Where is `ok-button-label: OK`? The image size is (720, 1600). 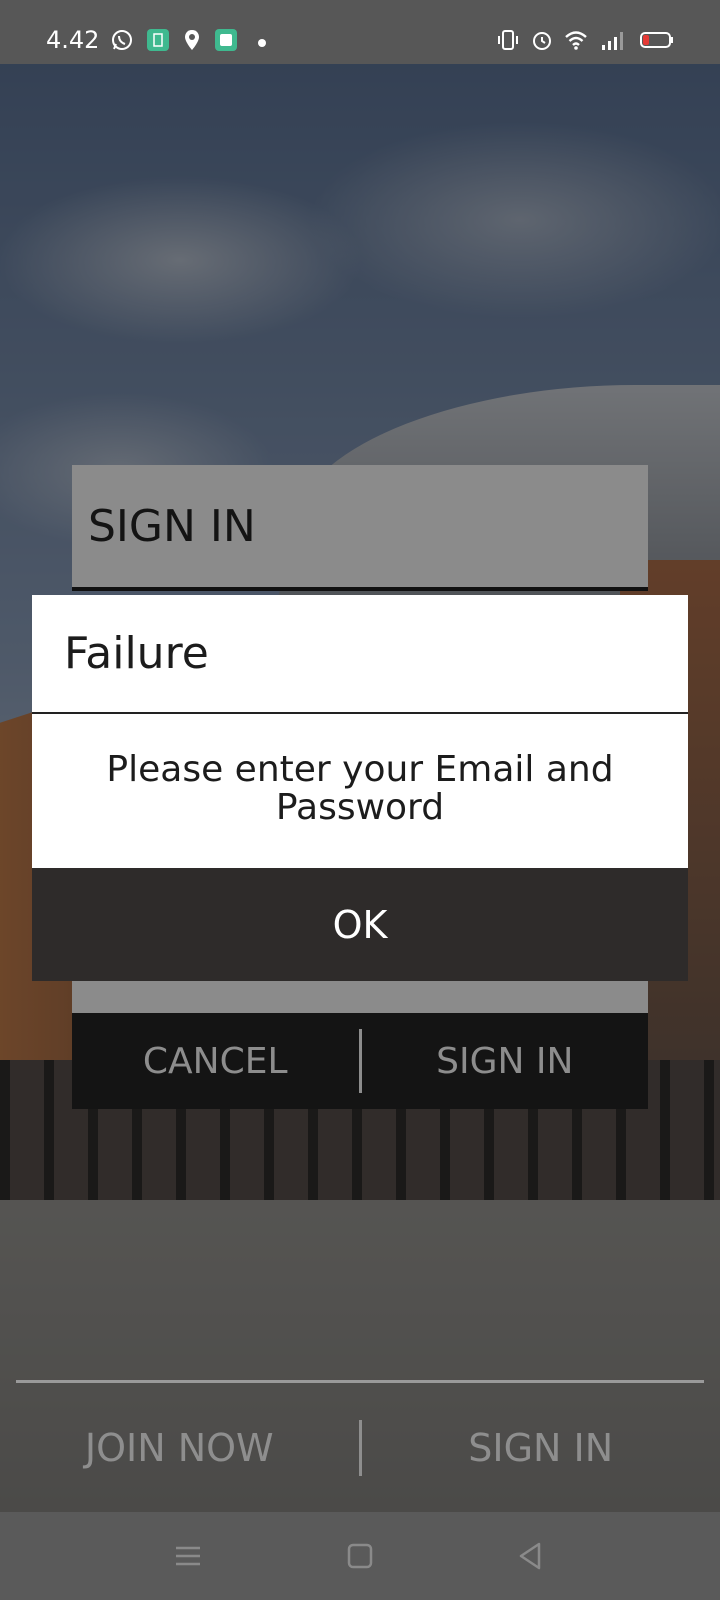
ok-button-label: OK is located at coordinates (360, 924).